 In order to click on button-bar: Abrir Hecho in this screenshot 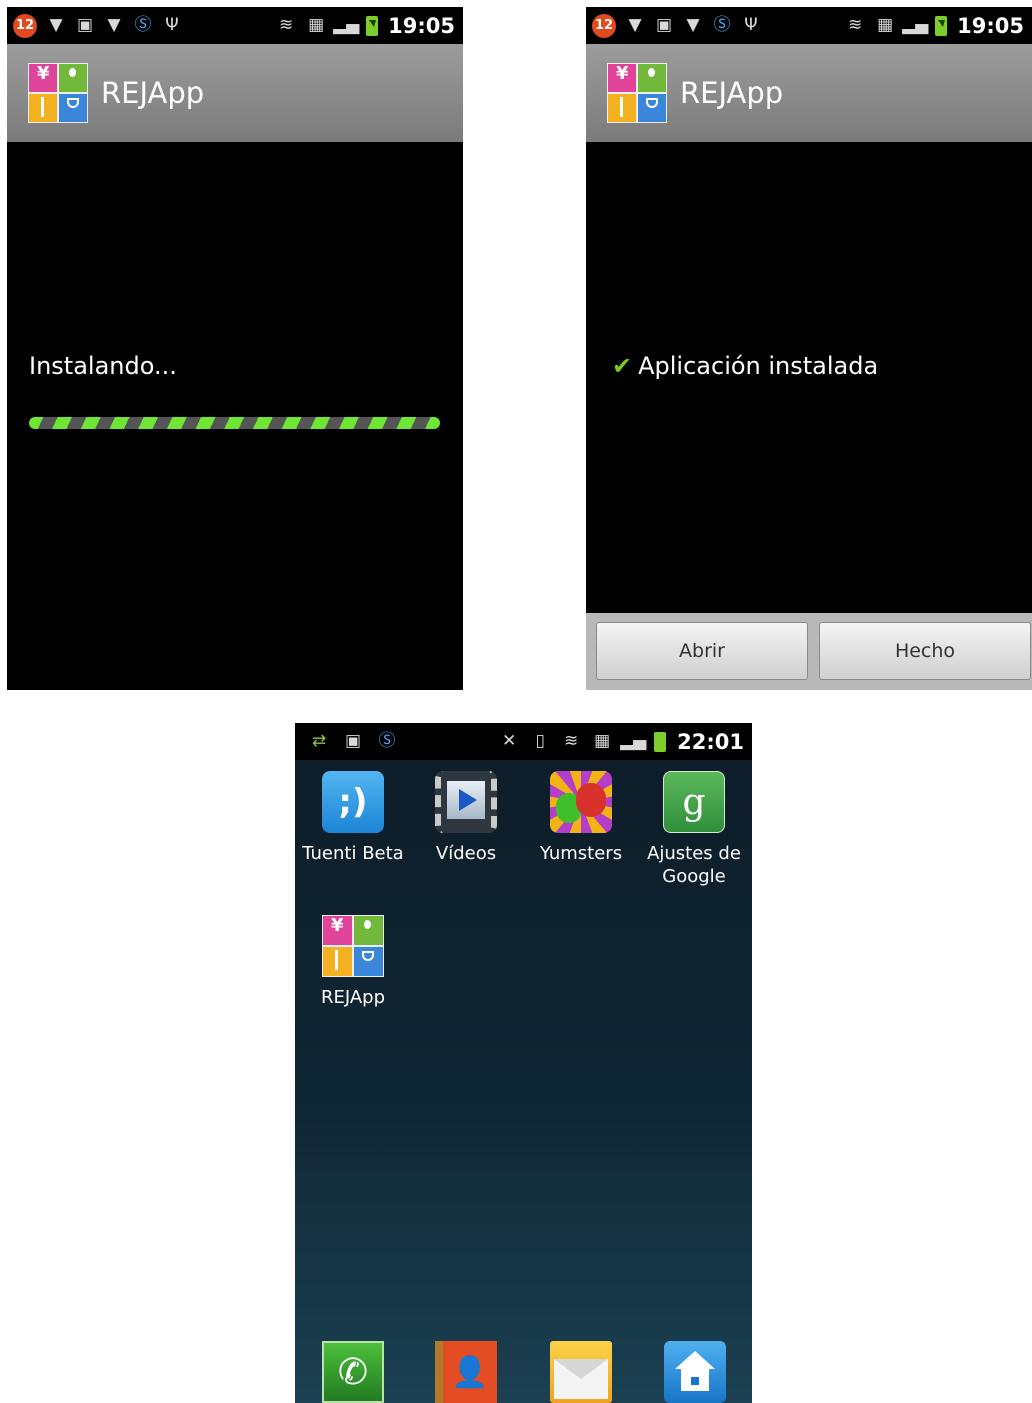, I will do `click(809, 651)`.